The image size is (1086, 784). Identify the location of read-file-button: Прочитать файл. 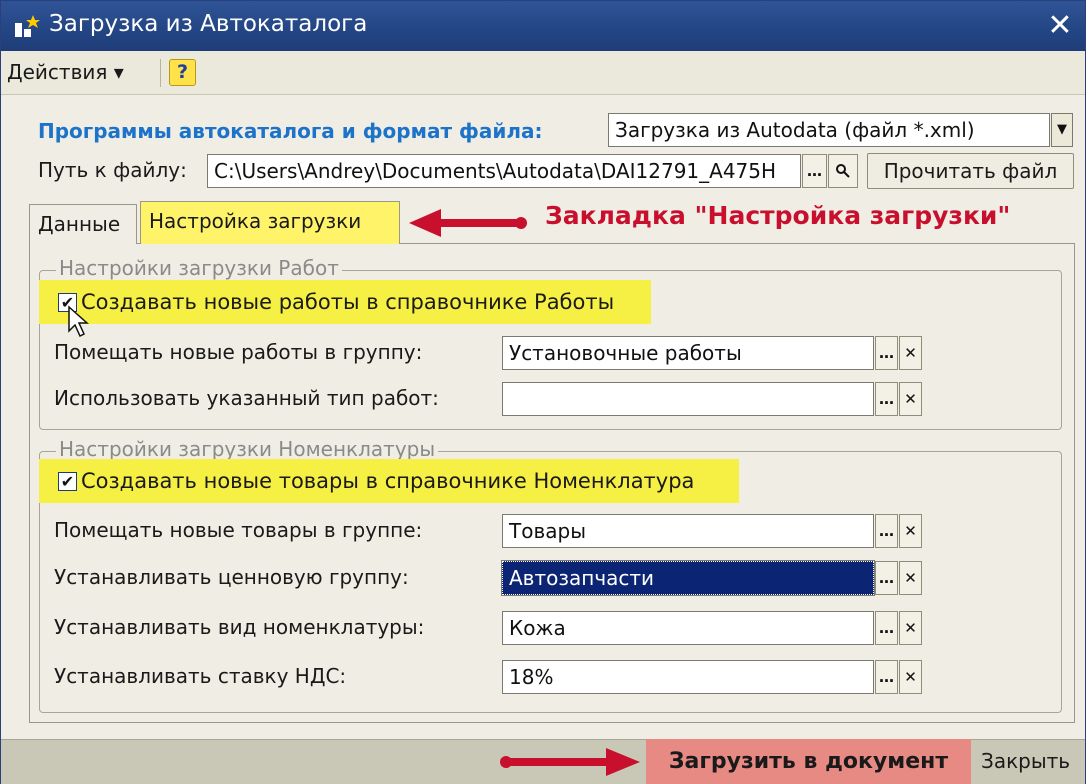
(970, 171).